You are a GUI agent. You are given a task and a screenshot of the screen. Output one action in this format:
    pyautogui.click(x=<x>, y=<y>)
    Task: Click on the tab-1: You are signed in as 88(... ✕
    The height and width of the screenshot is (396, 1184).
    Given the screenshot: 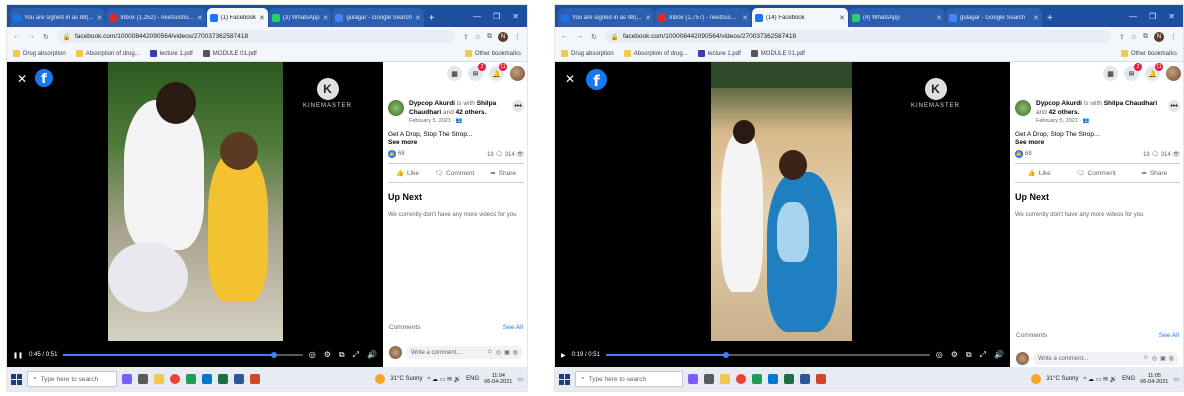 What is the action you would take?
    pyautogui.click(x=58, y=17)
    